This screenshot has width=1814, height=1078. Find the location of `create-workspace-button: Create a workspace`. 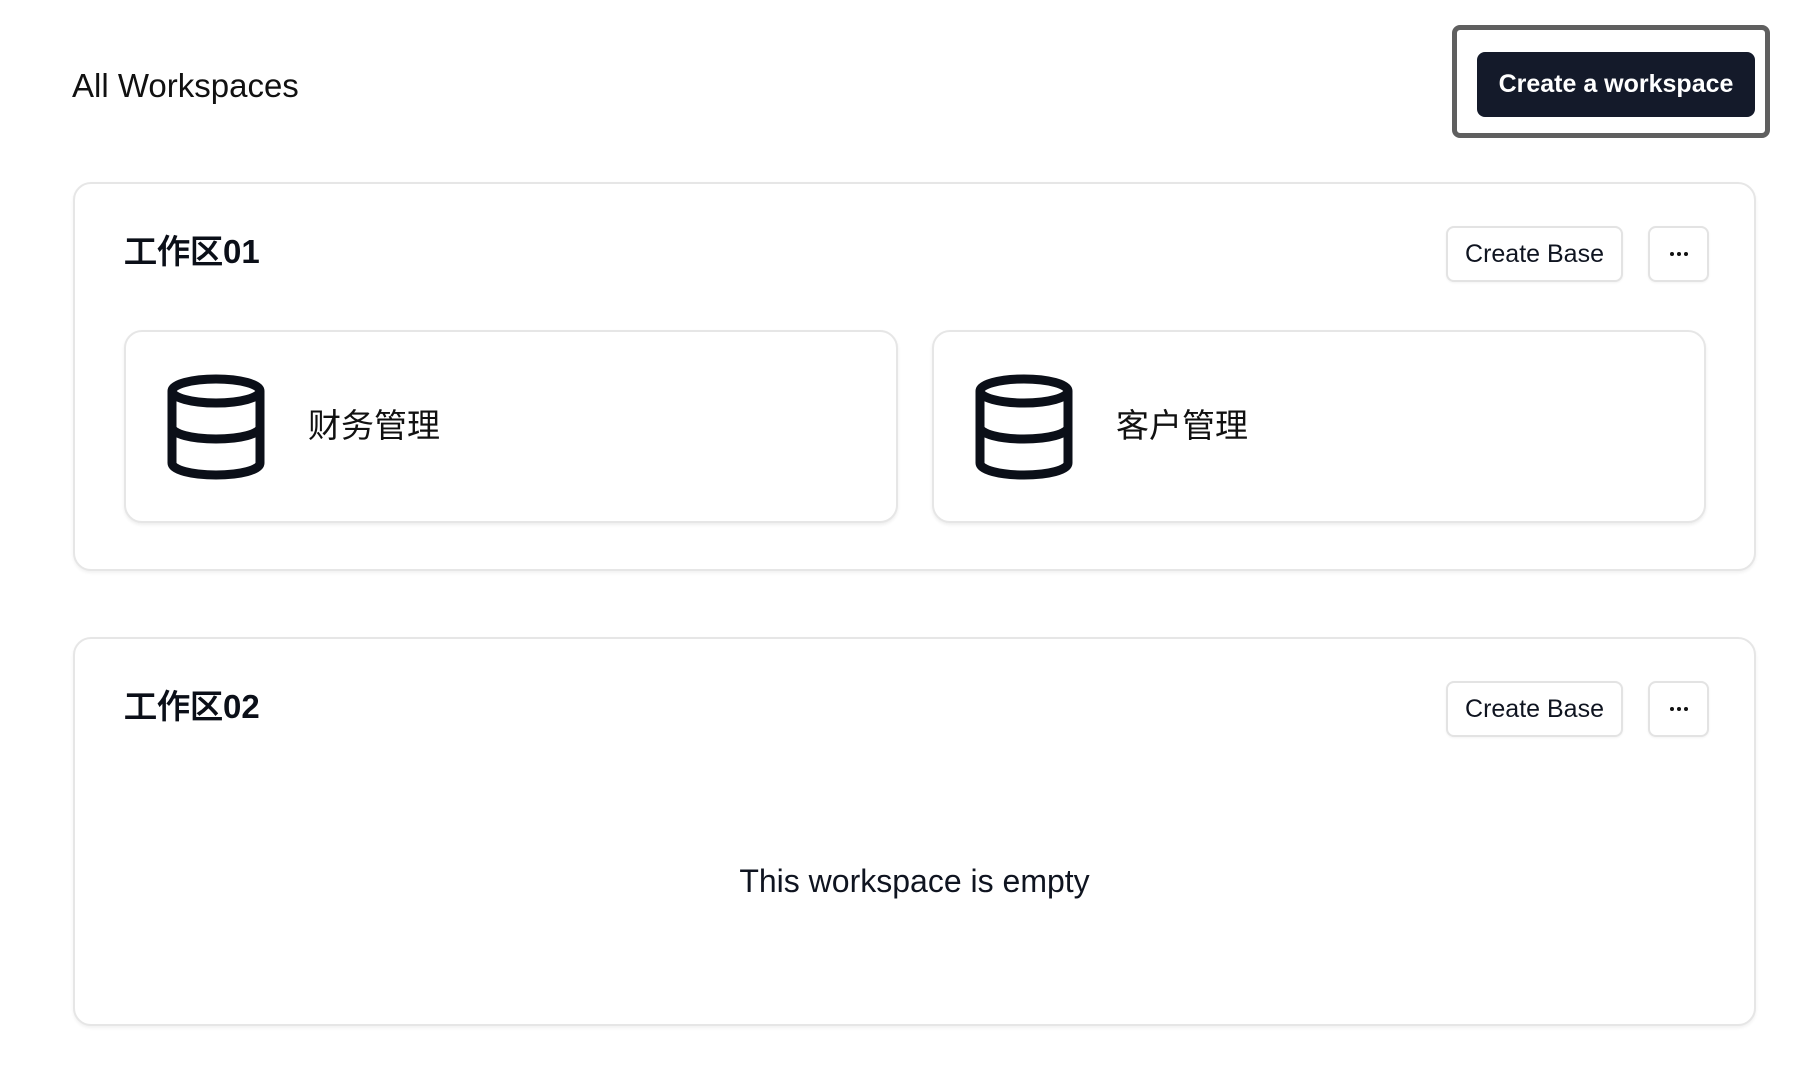

create-workspace-button: Create a workspace is located at coordinates (1616, 84).